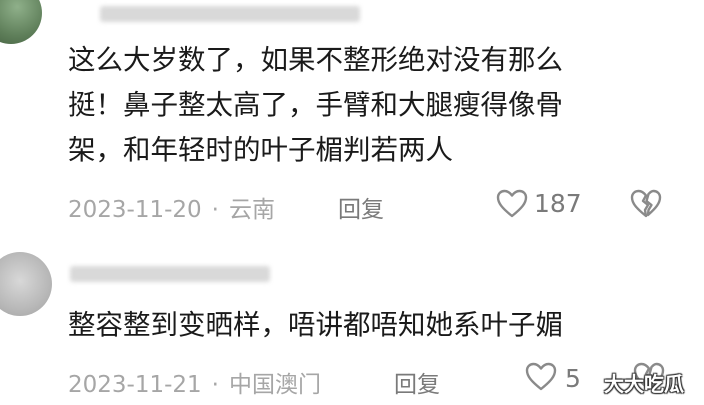 Image resolution: width=704 pixels, height=405 pixels. I want to click on comment-meta: 2023-11-21 · 中国澳门, so click(194, 382).